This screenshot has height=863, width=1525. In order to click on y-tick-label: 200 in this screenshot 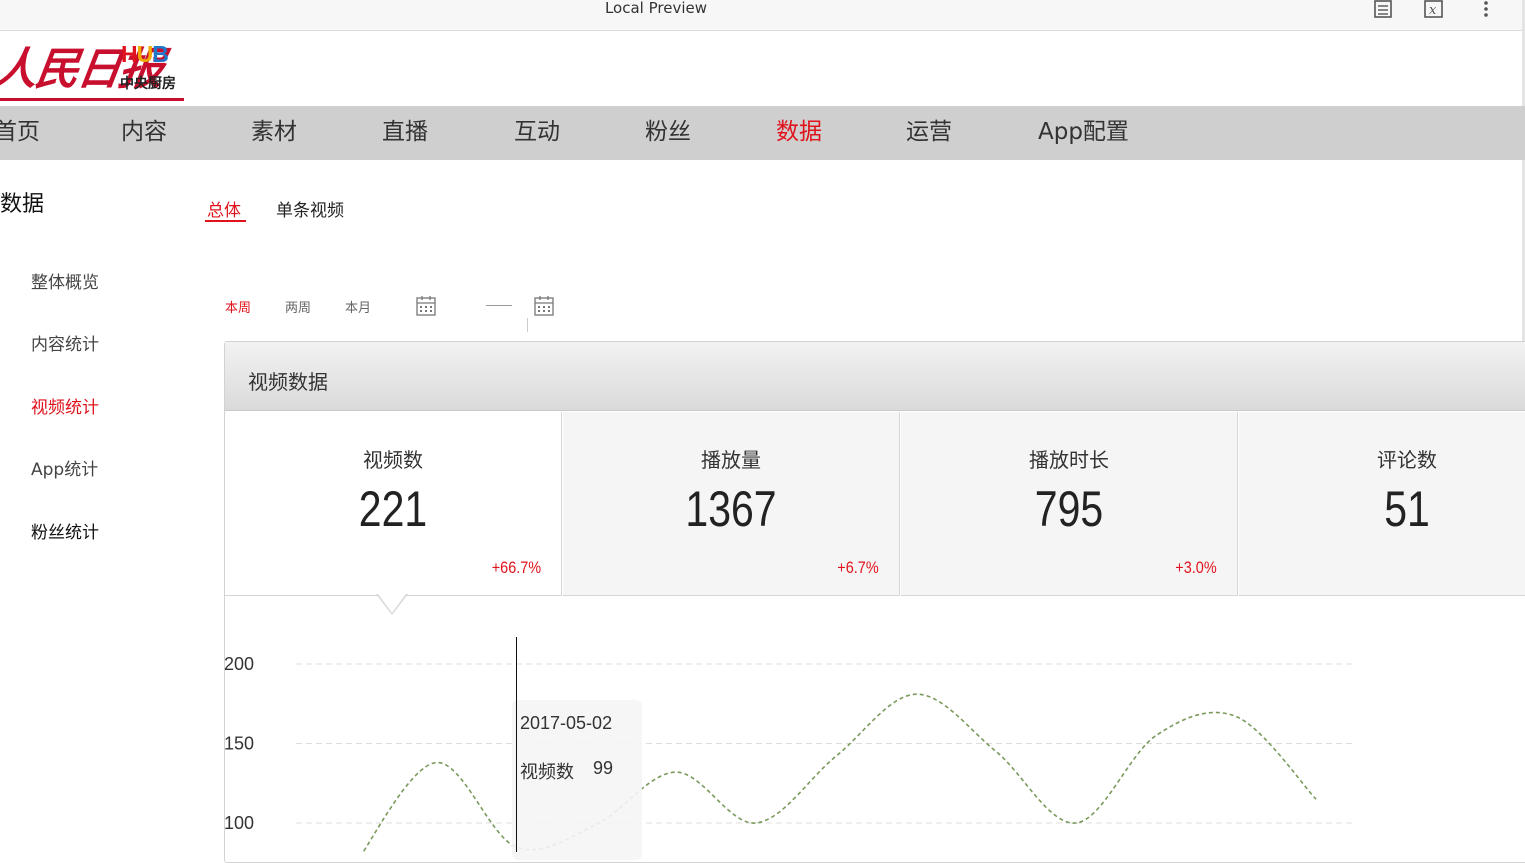, I will do `click(239, 664)`.